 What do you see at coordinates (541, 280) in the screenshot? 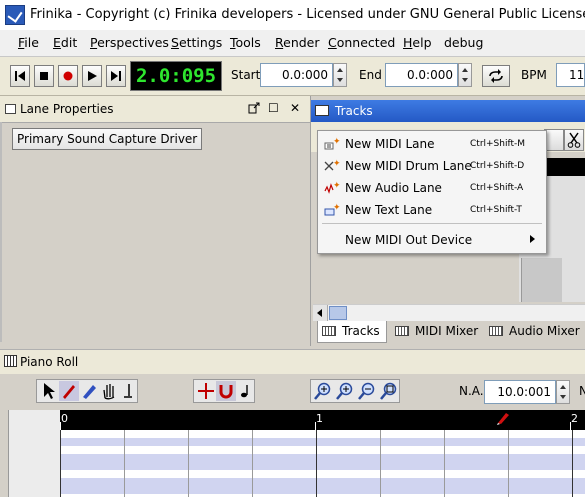
I see `tracks-lane-strip` at bounding box center [541, 280].